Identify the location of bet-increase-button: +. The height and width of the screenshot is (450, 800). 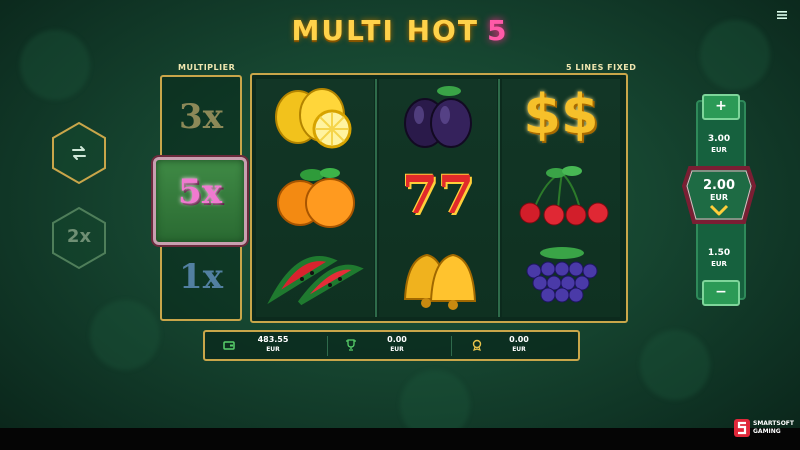
(721, 107).